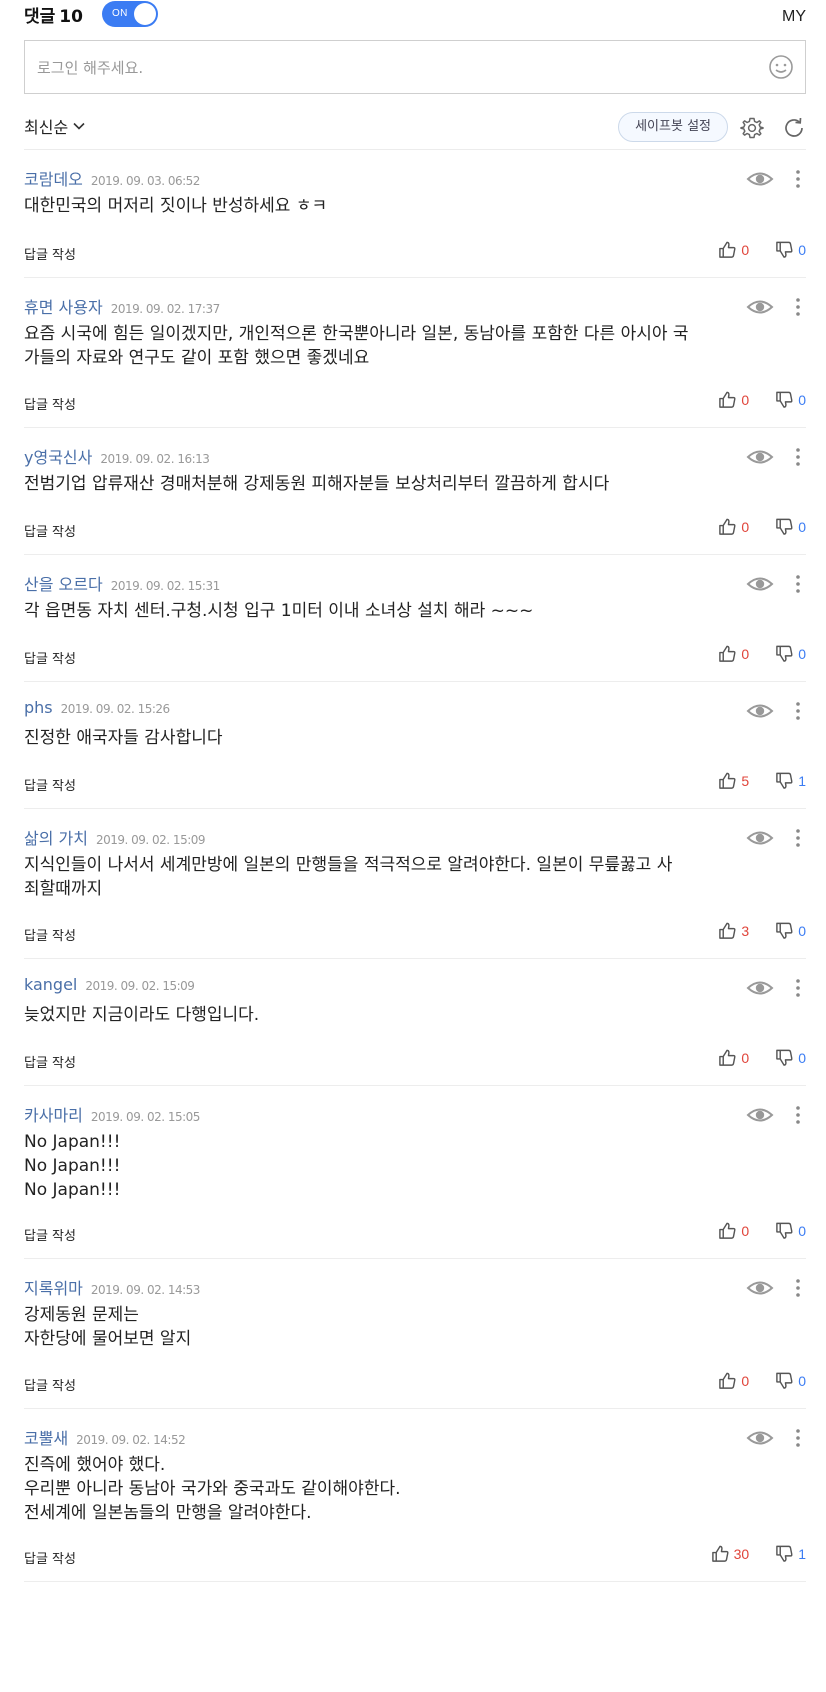 The height and width of the screenshot is (1692, 826). I want to click on comment-author: 카사마리, so click(53, 1114).